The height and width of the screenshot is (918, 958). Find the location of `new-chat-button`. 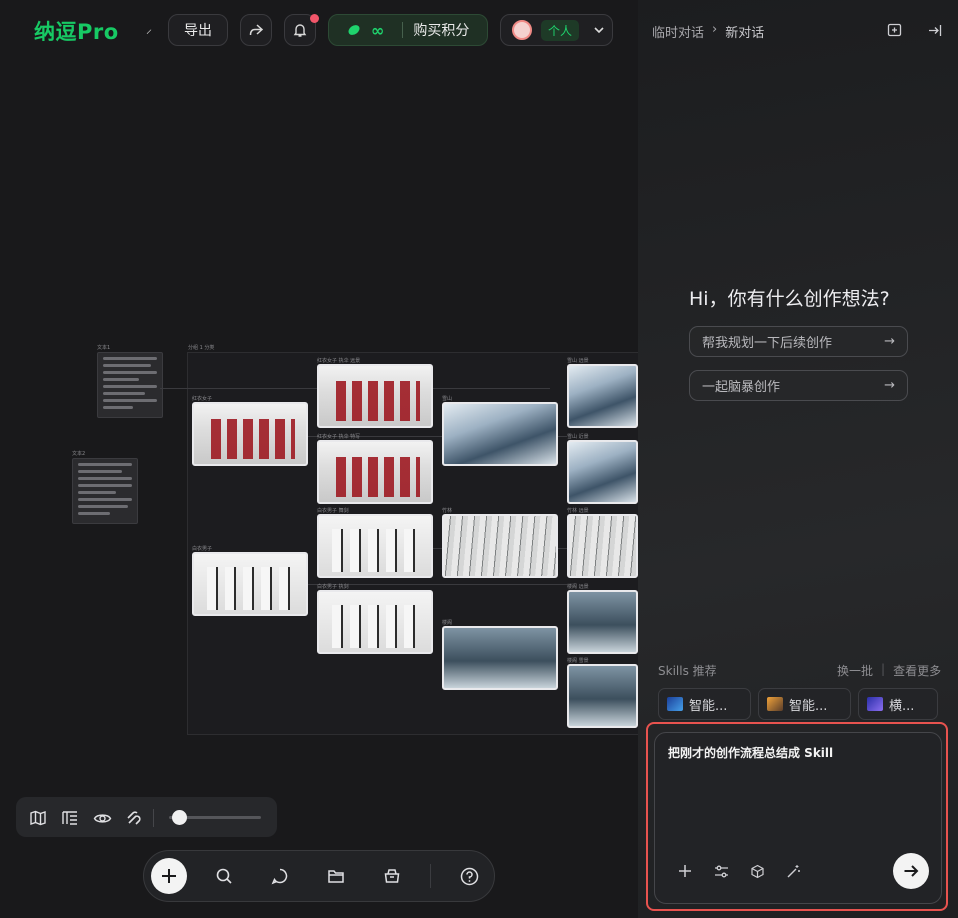

new-chat-button is located at coordinates (894, 30).